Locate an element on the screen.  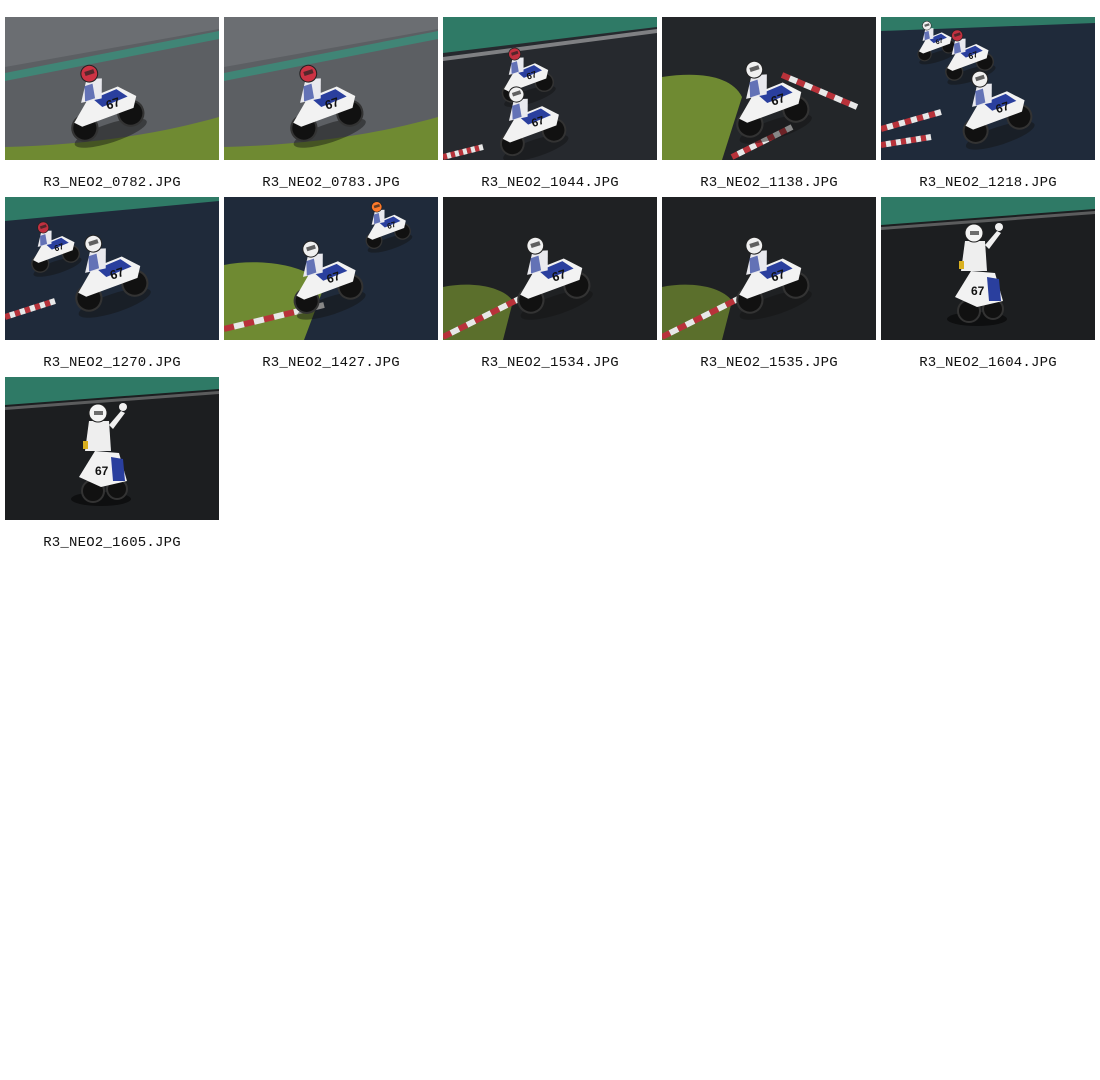
thumbnail-filename: R3_NEO2_1218.JPG is located at coordinates (988, 183).